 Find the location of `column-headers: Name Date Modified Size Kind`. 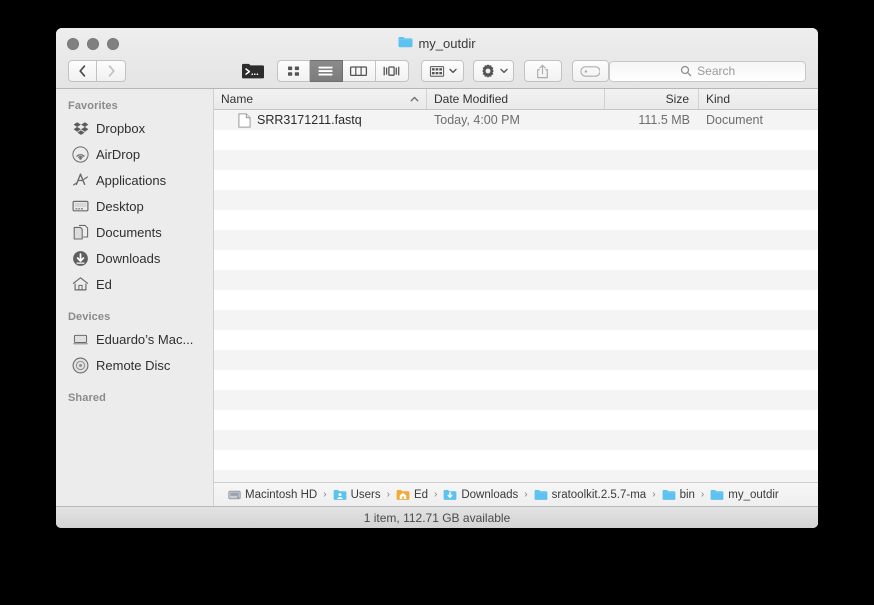

column-headers: Name Date Modified Size Kind is located at coordinates (516, 99).